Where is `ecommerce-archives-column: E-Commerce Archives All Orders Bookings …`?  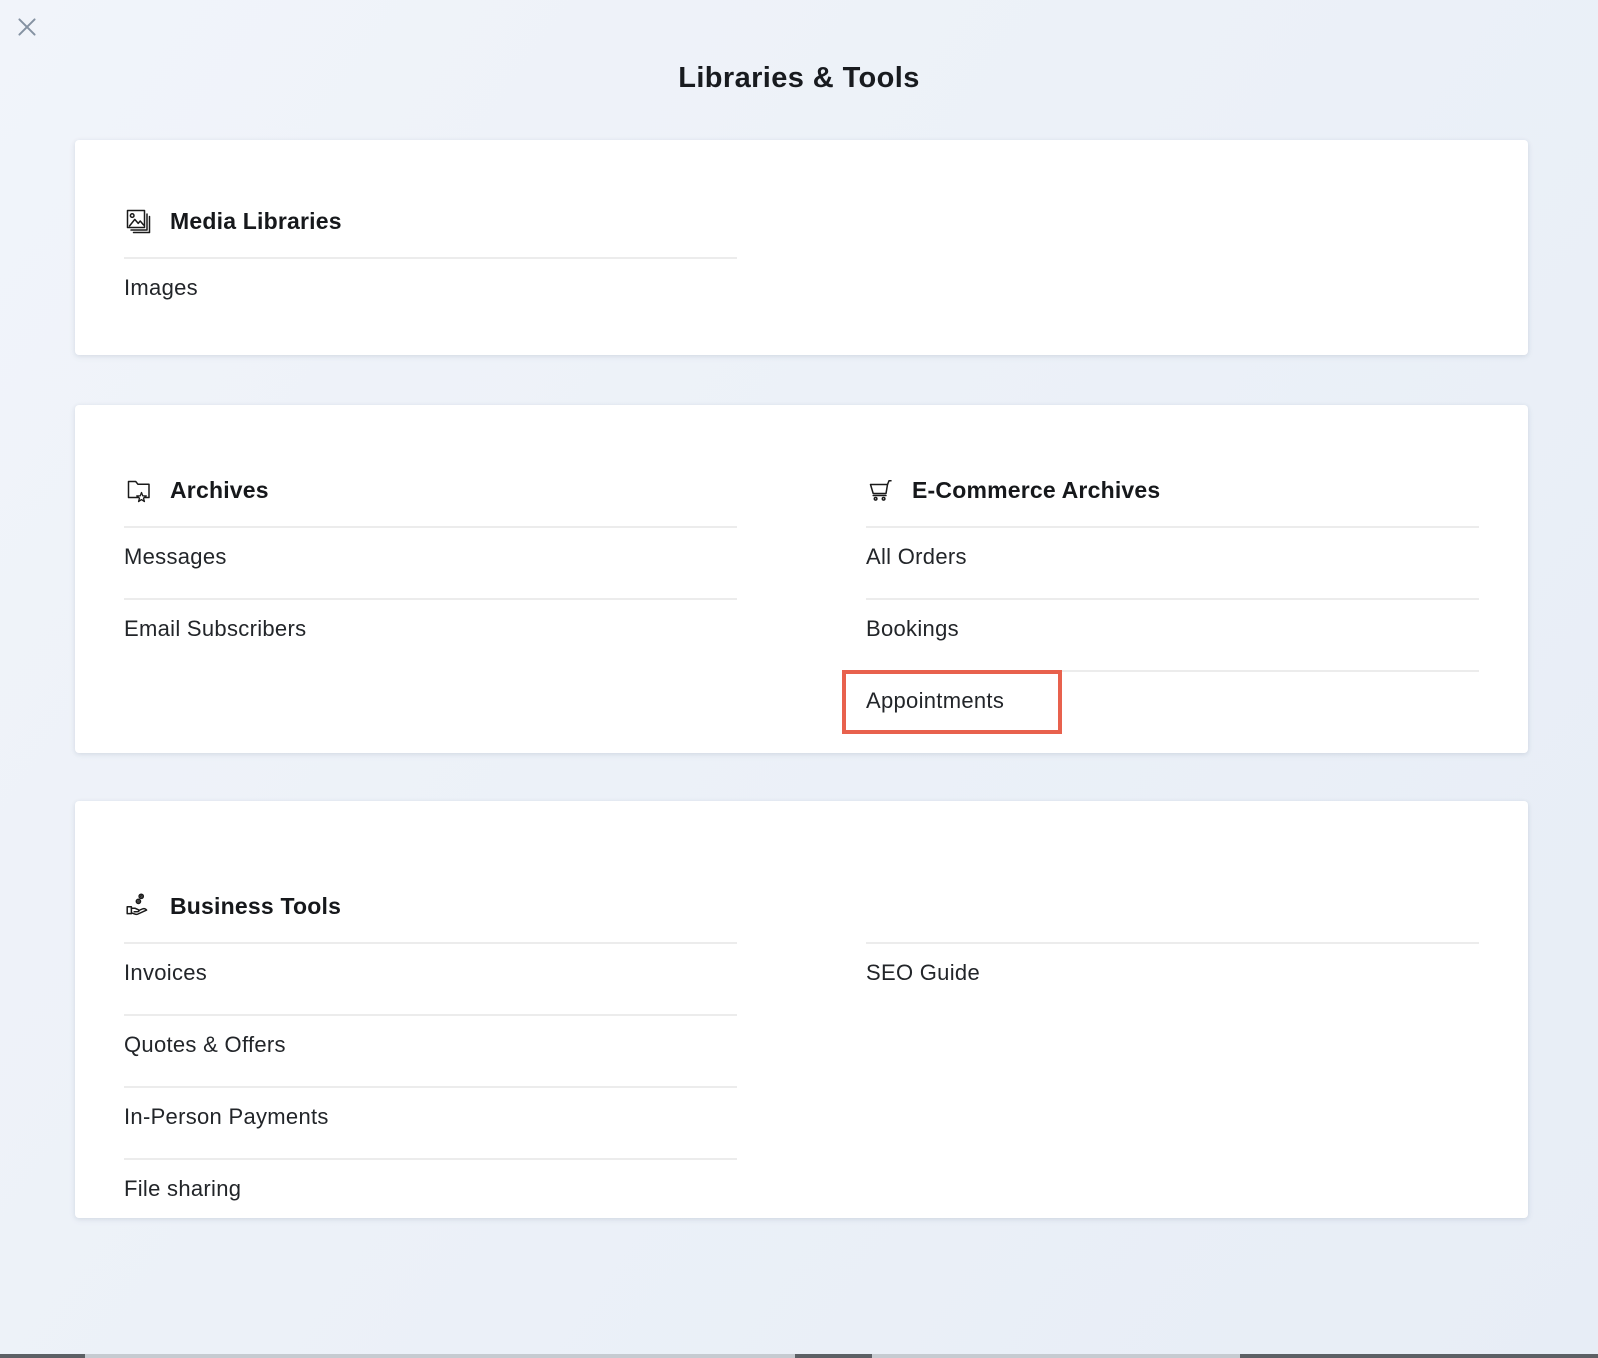
ecommerce-archives-column: E-Commerce Archives All Orders Bookings … is located at coordinates (1160, 607).